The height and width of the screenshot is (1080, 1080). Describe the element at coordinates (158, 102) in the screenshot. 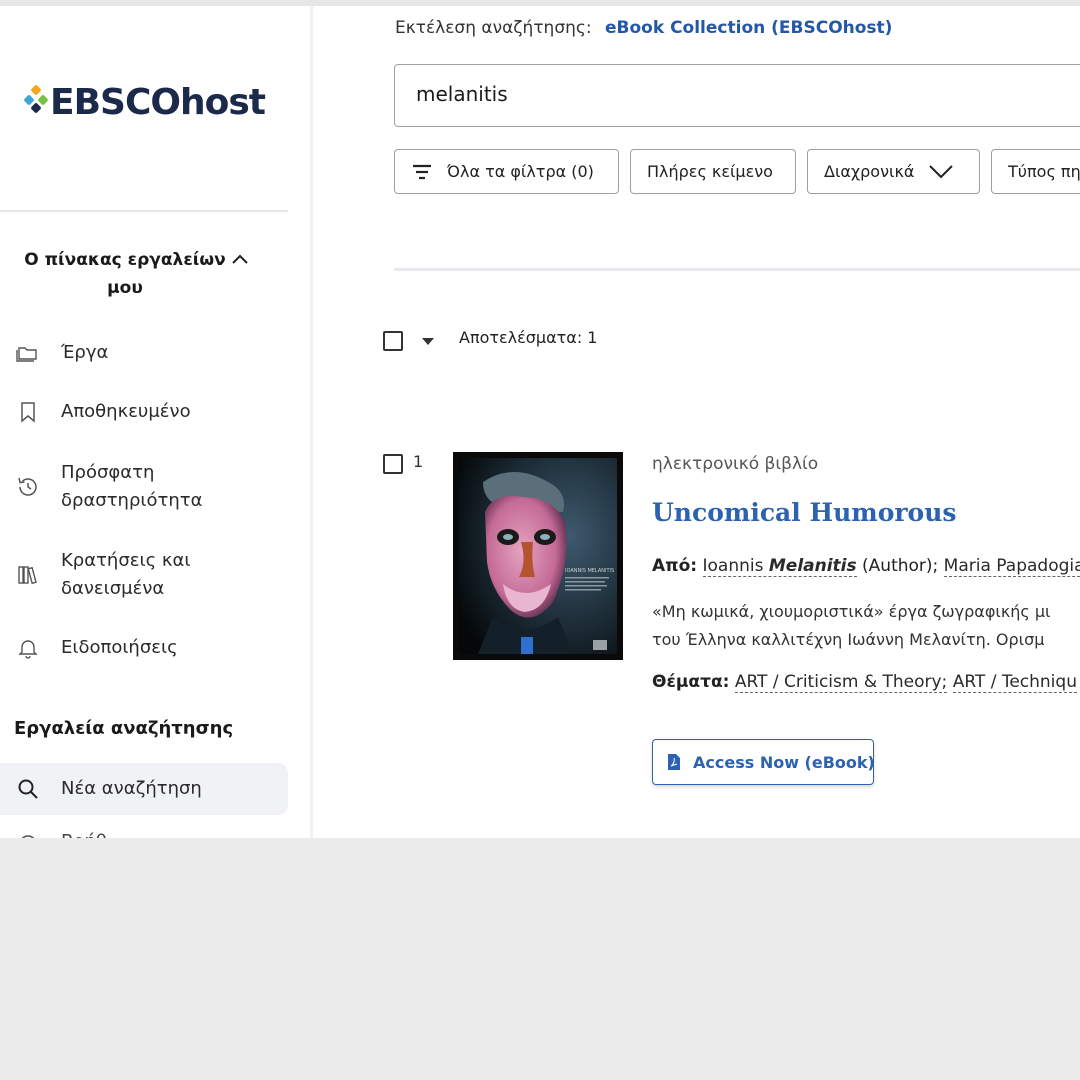

I see `logo-text: EBSCOhost` at that location.